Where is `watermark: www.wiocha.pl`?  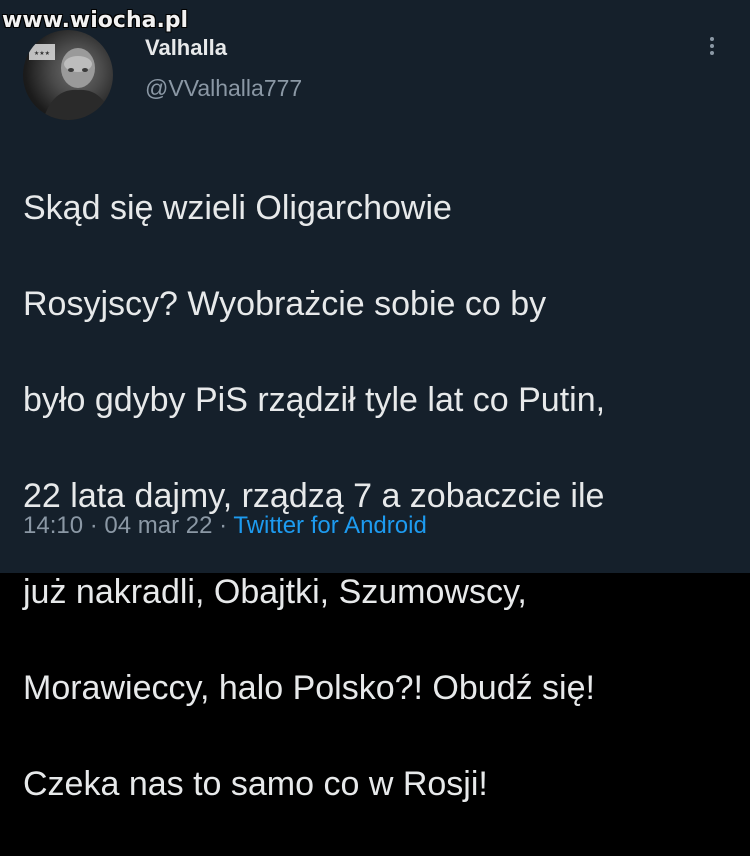
watermark: www.wiocha.pl is located at coordinates (95, 20).